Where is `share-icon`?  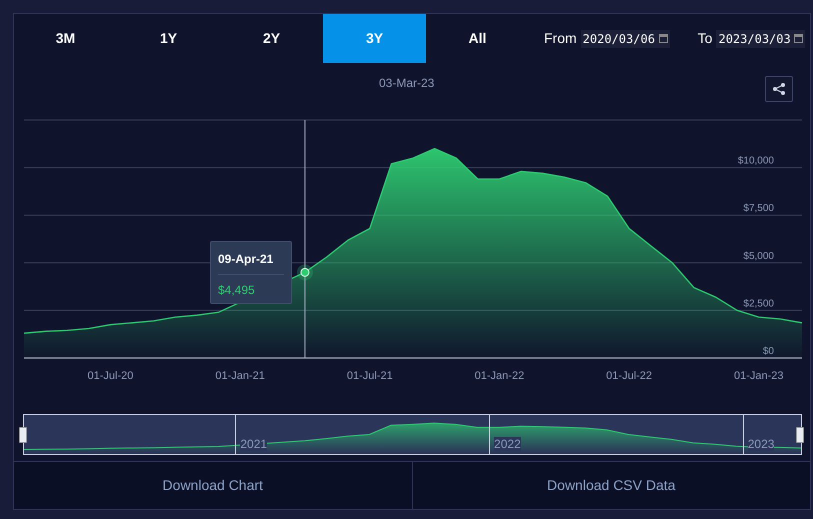 share-icon is located at coordinates (779, 89).